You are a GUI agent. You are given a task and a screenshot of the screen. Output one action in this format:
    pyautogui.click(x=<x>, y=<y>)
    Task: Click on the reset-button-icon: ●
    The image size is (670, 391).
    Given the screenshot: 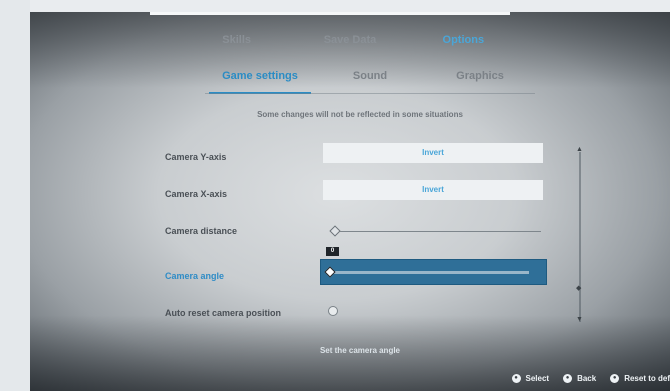 What is the action you would take?
    pyautogui.click(x=615, y=378)
    